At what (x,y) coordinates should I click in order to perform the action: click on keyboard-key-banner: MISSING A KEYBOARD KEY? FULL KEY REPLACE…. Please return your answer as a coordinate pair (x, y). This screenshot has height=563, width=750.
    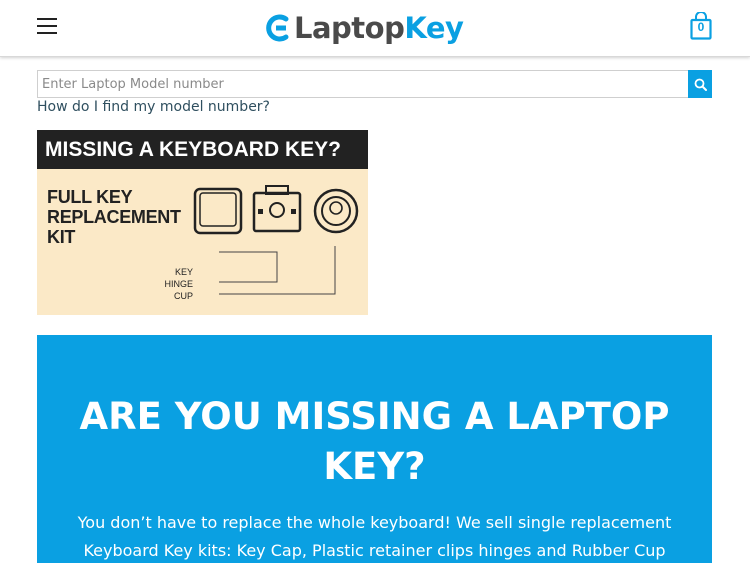
    Looking at the image, I should click on (202, 222).